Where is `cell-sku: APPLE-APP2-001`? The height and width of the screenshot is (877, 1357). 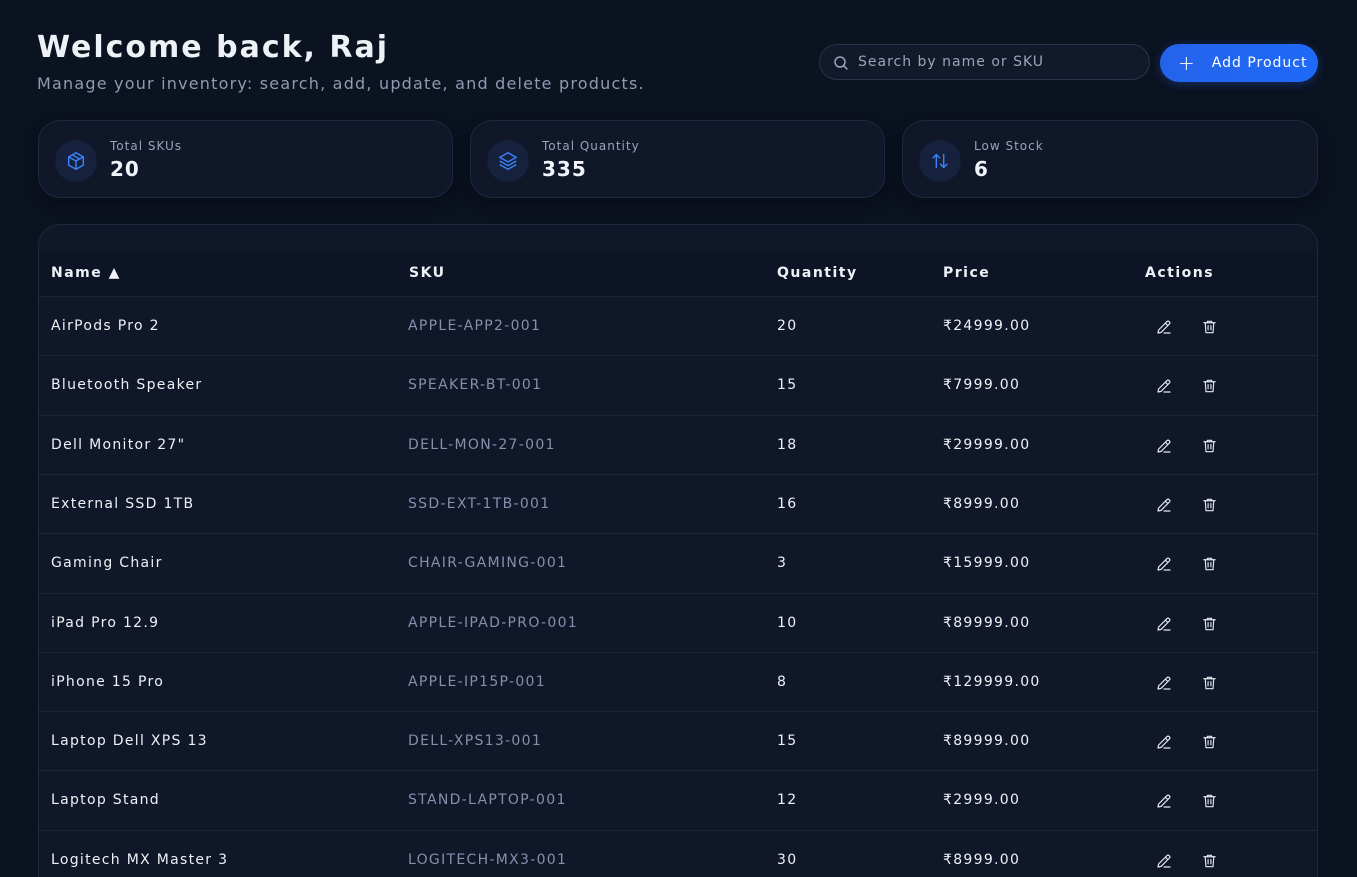
cell-sku: APPLE-APP2-001 is located at coordinates (475, 326).